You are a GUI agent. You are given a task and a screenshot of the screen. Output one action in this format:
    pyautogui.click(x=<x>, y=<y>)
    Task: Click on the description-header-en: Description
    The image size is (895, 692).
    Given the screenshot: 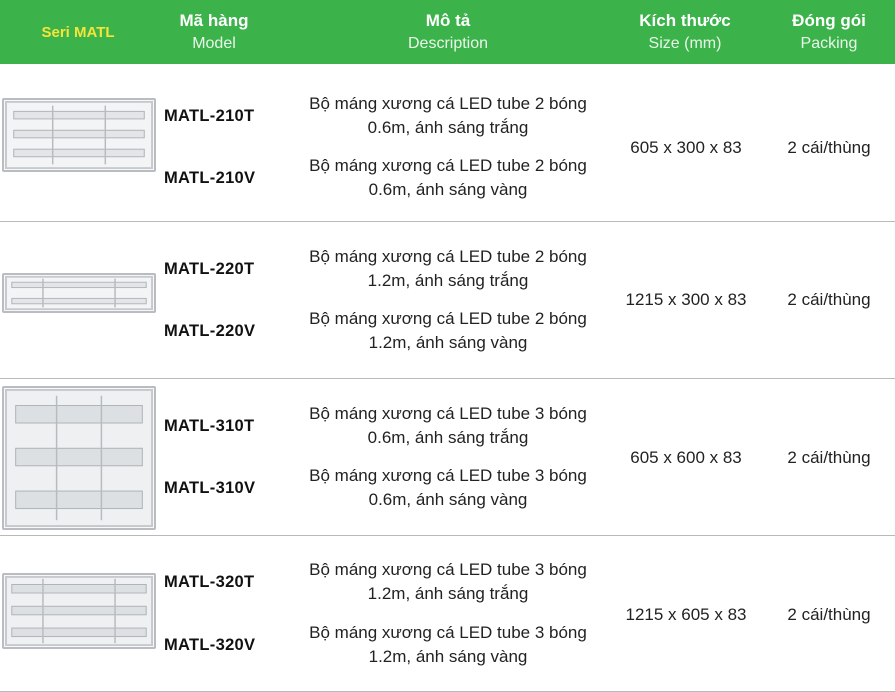 What is the action you would take?
    pyautogui.click(x=448, y=43)
    